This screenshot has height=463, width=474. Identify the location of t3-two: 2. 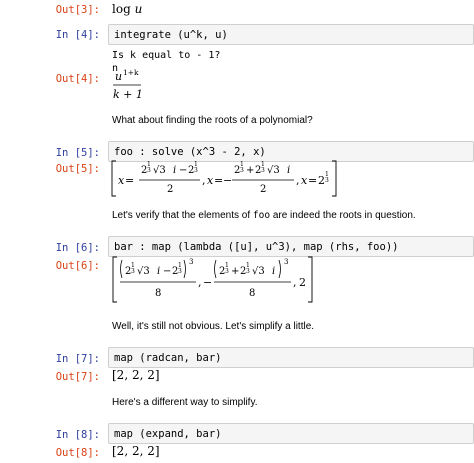
(302, 282).